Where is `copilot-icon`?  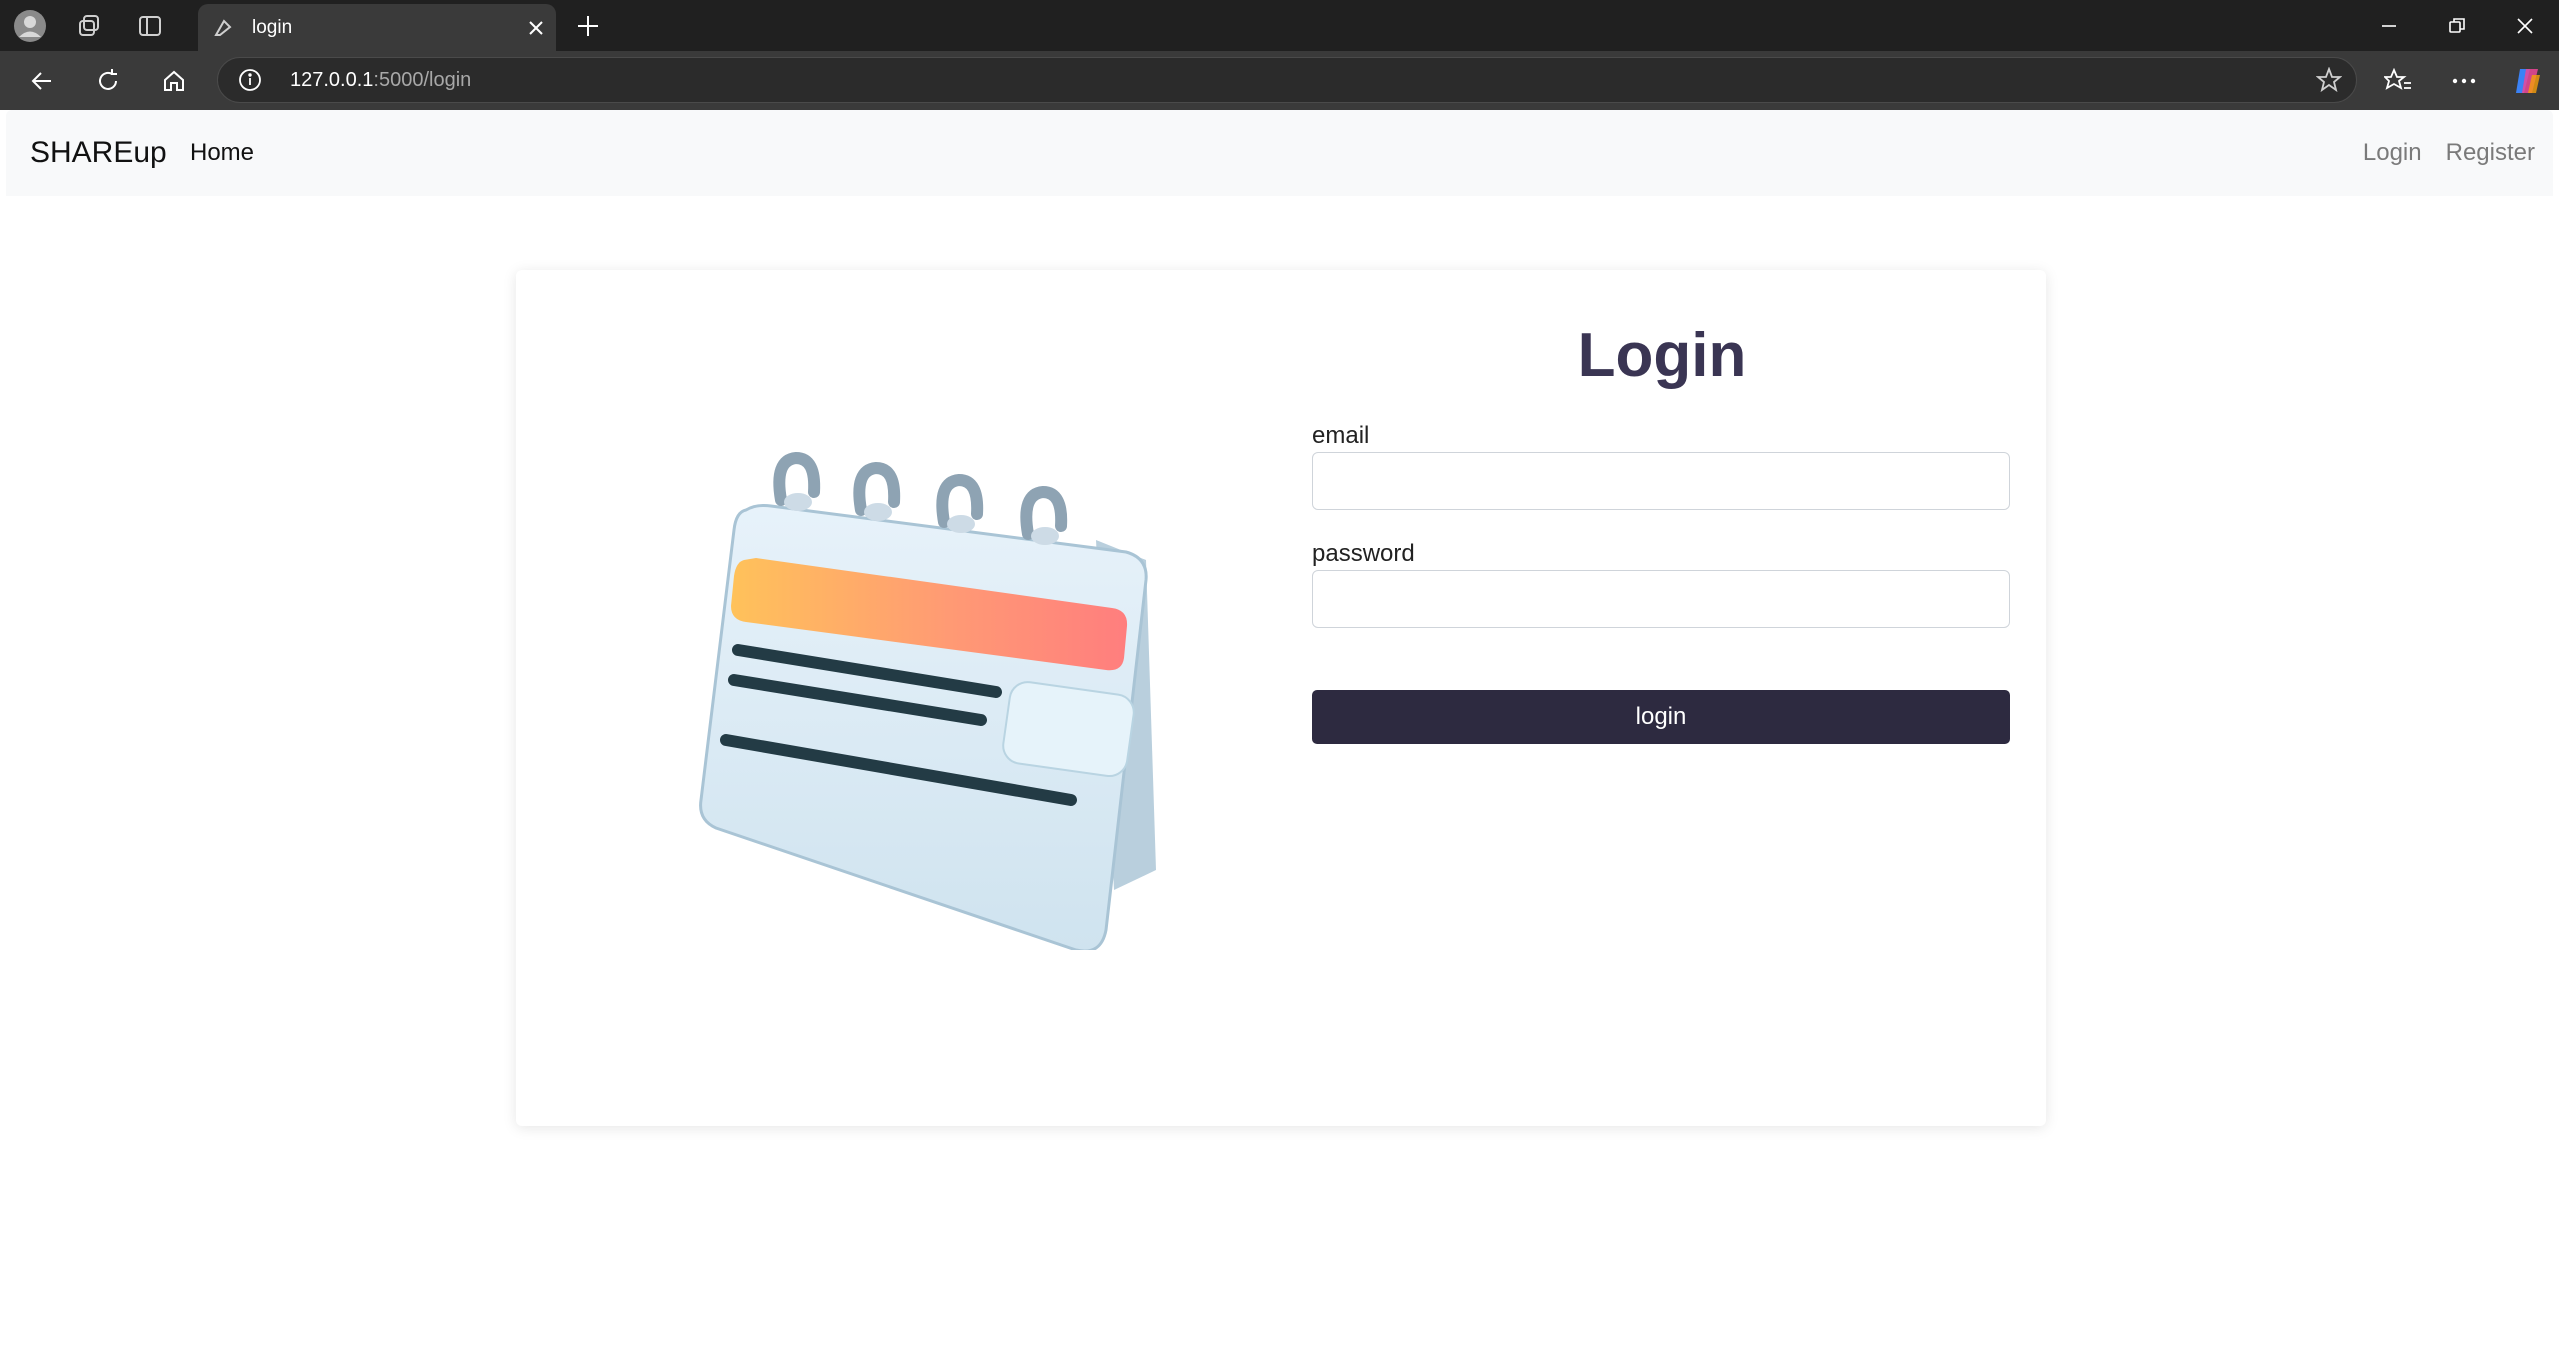 copilot-icon is located at coordinates (2528, 81).